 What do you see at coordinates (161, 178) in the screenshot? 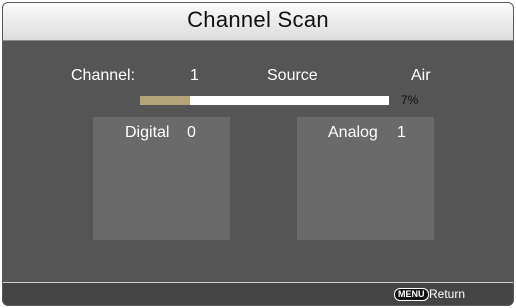
I see `digital-panel: Digital 0` at bounding box center [161, 178].